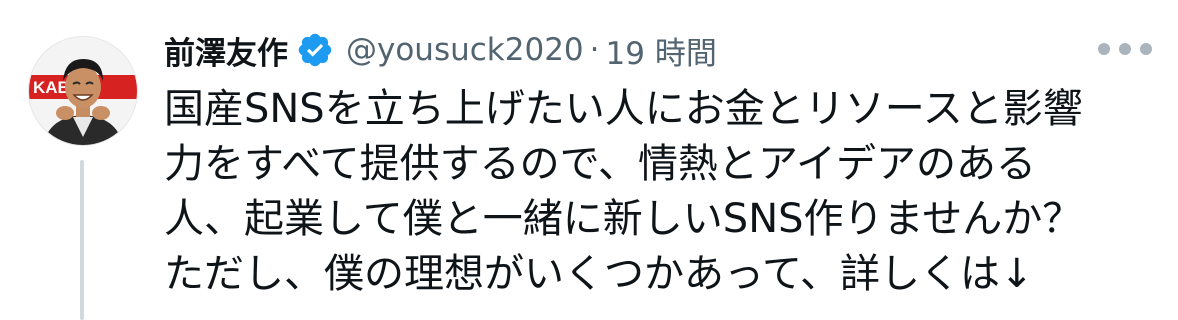 The image size is (1178, 320). I want to click on avatar: KABU&, so click(83, 91).